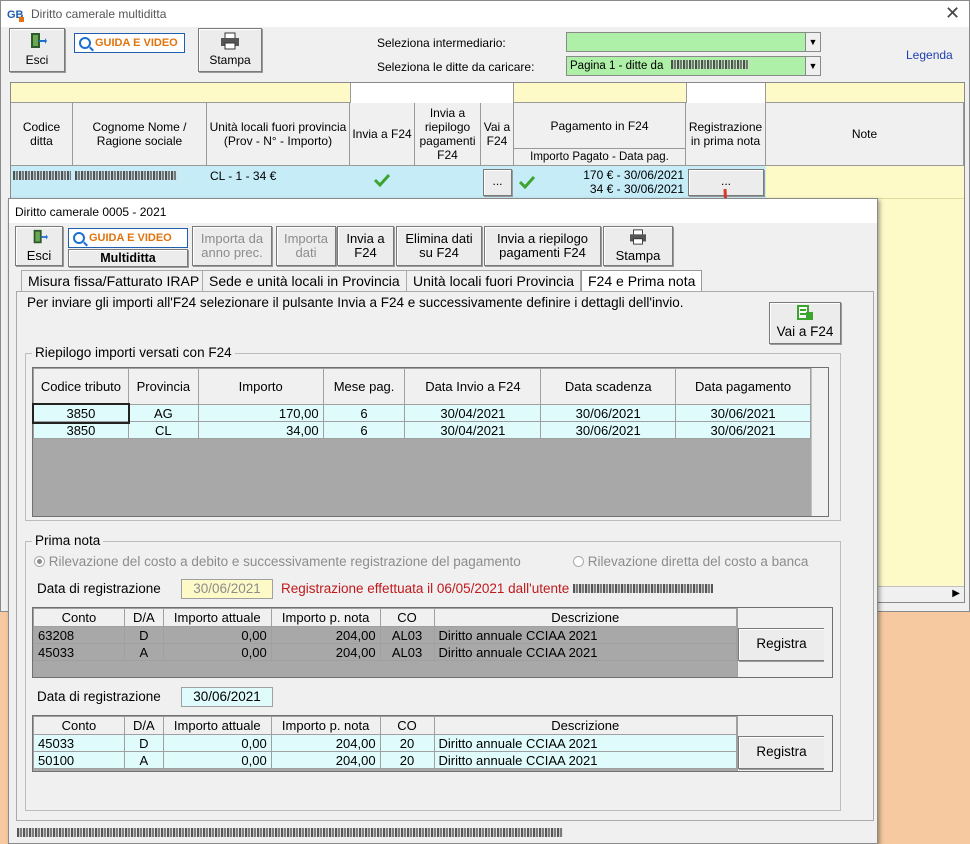 This screenshot has height=844, width=970. Describe the element at coordinates (600, 126) in the screenshot. I see `col-header-pagamento: Pagamento in F24` at that location.